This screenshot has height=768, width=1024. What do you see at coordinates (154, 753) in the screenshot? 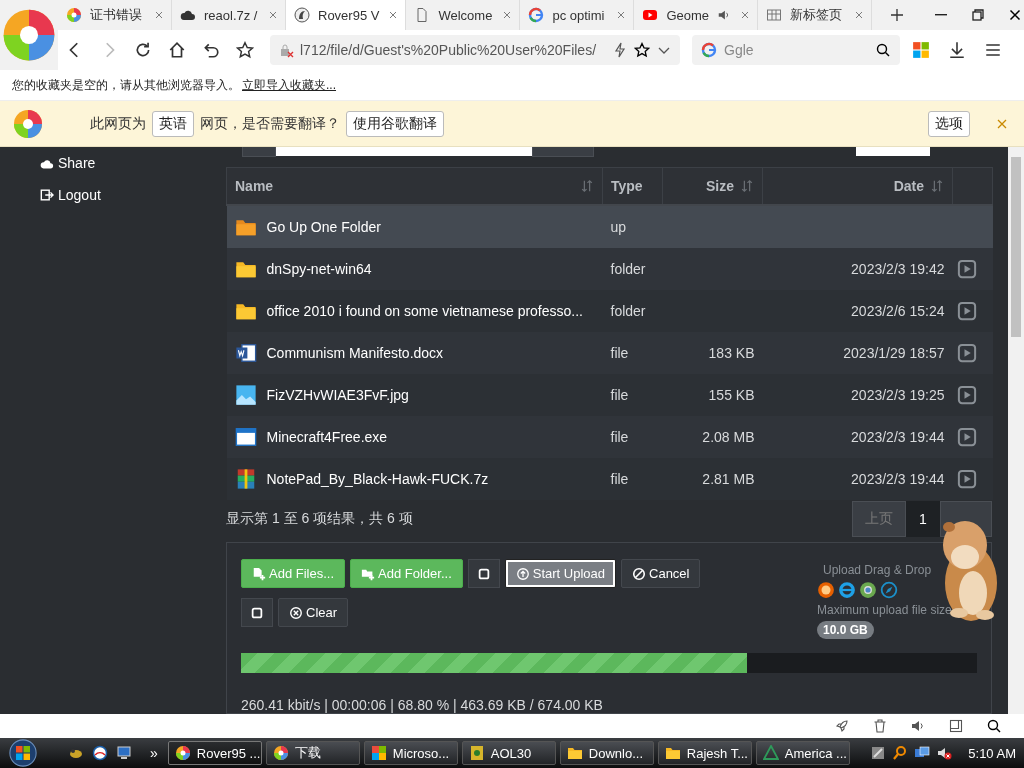
I see `more-button: »` at bounding box center [154, 753].